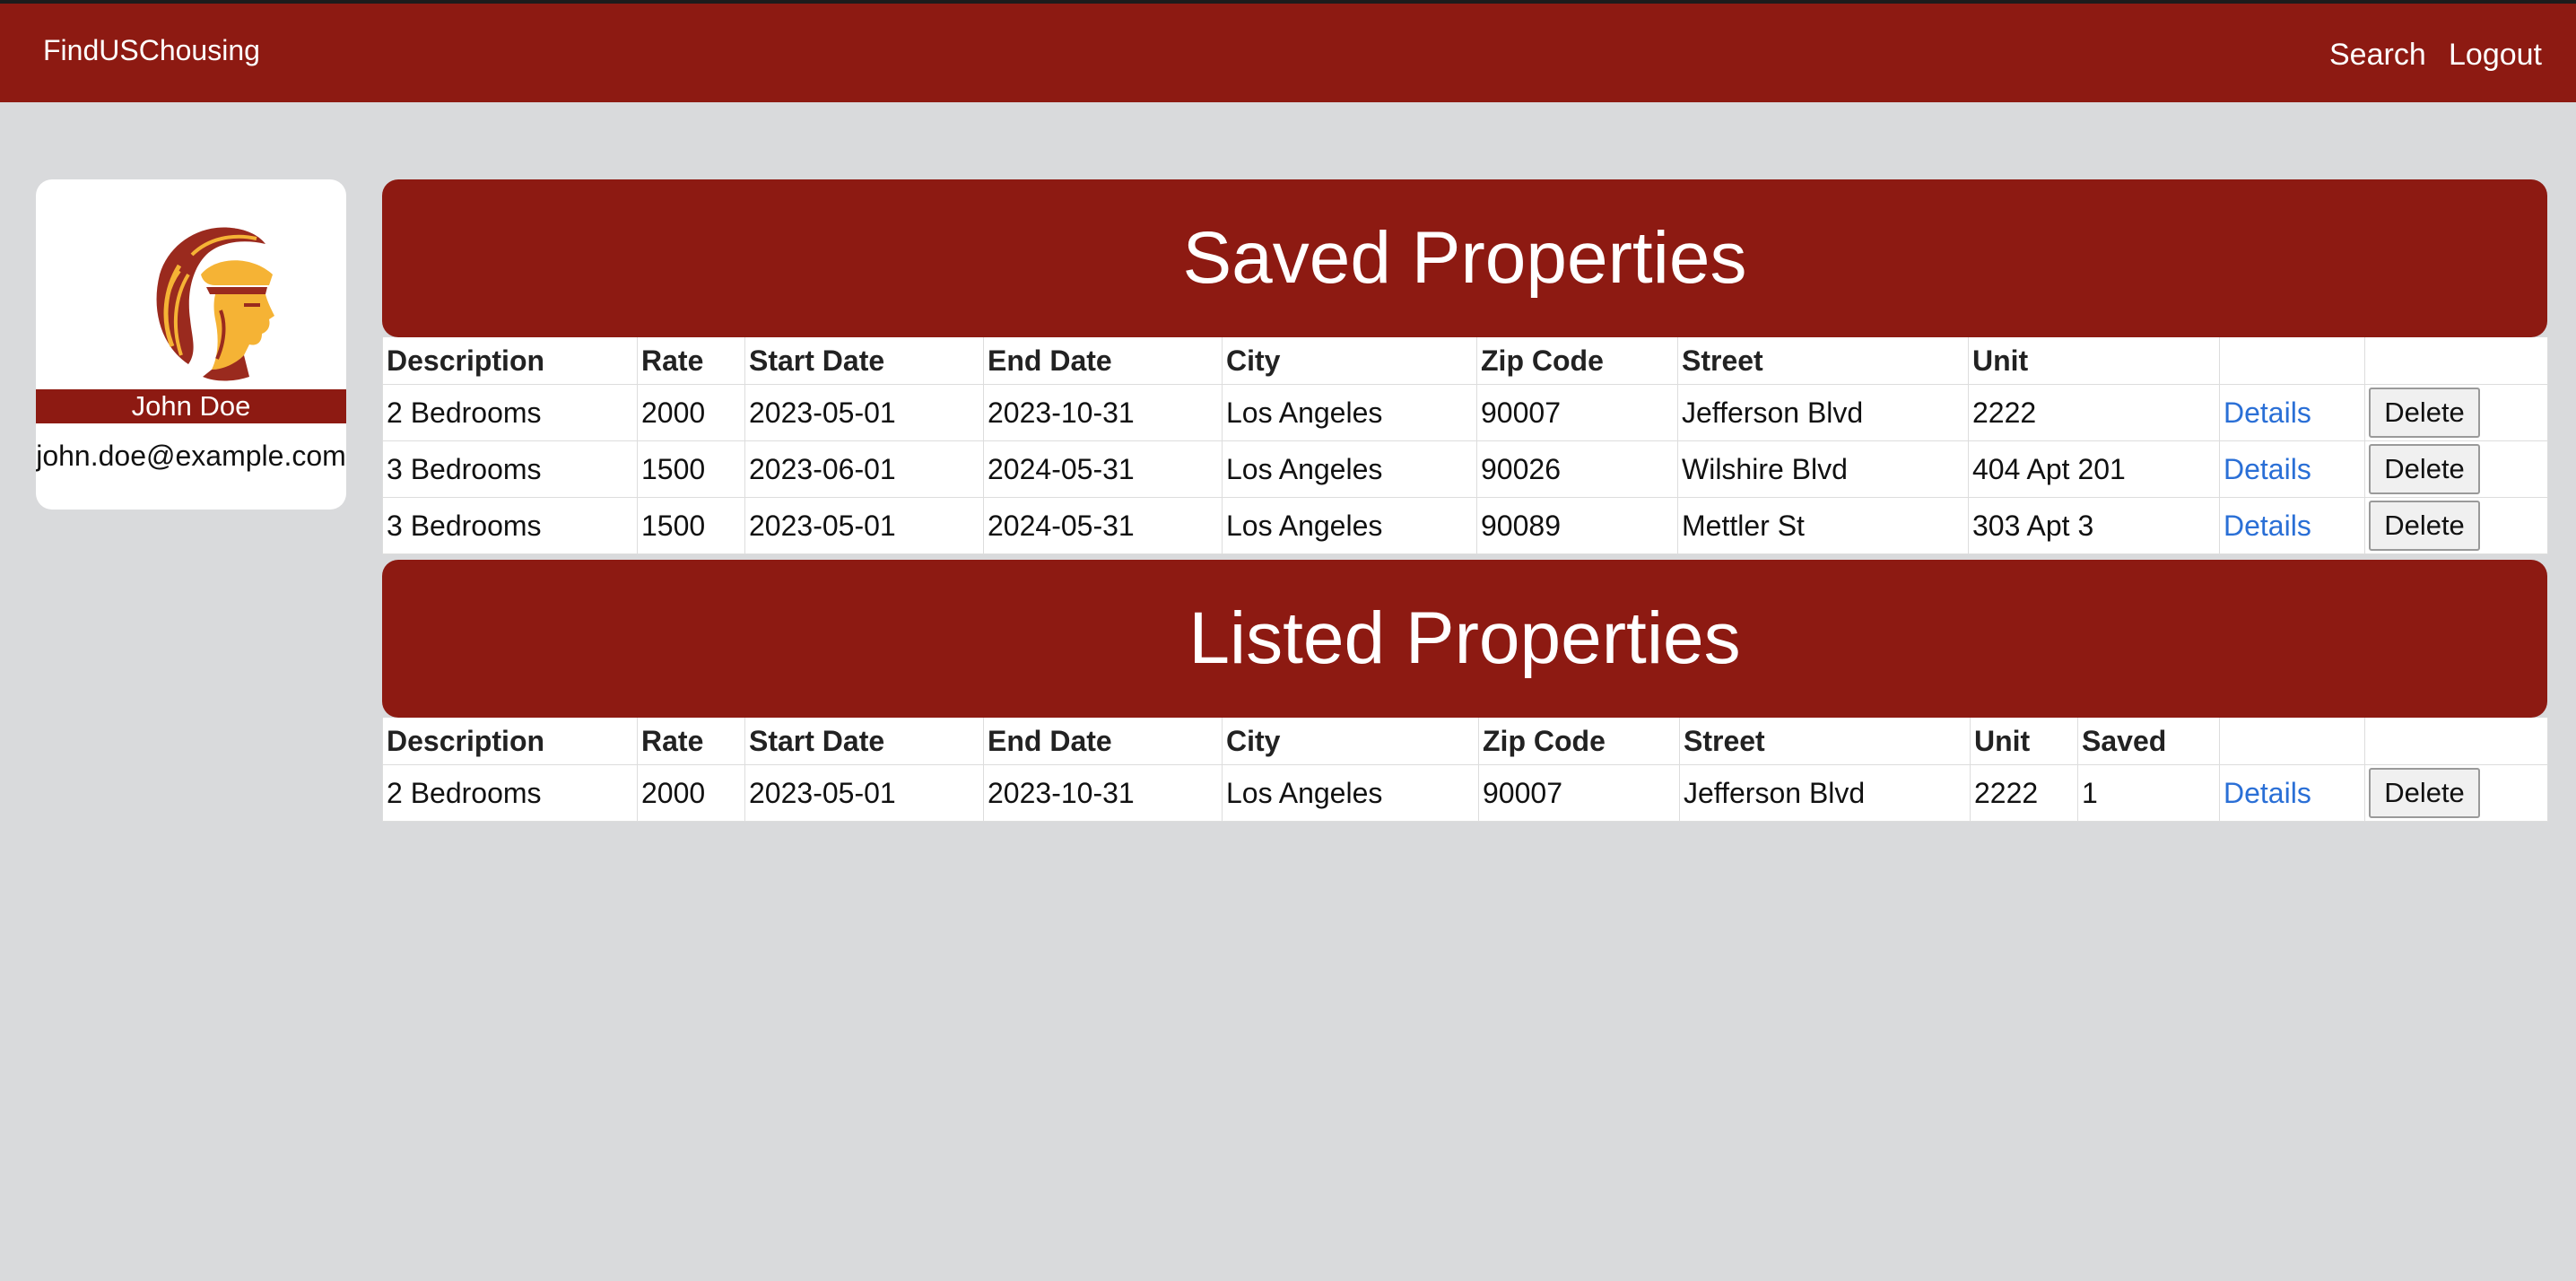  Describe the element at coordinates (151, 50) in the screenshot. I see `brand-link: FindUSChousing` at that location.